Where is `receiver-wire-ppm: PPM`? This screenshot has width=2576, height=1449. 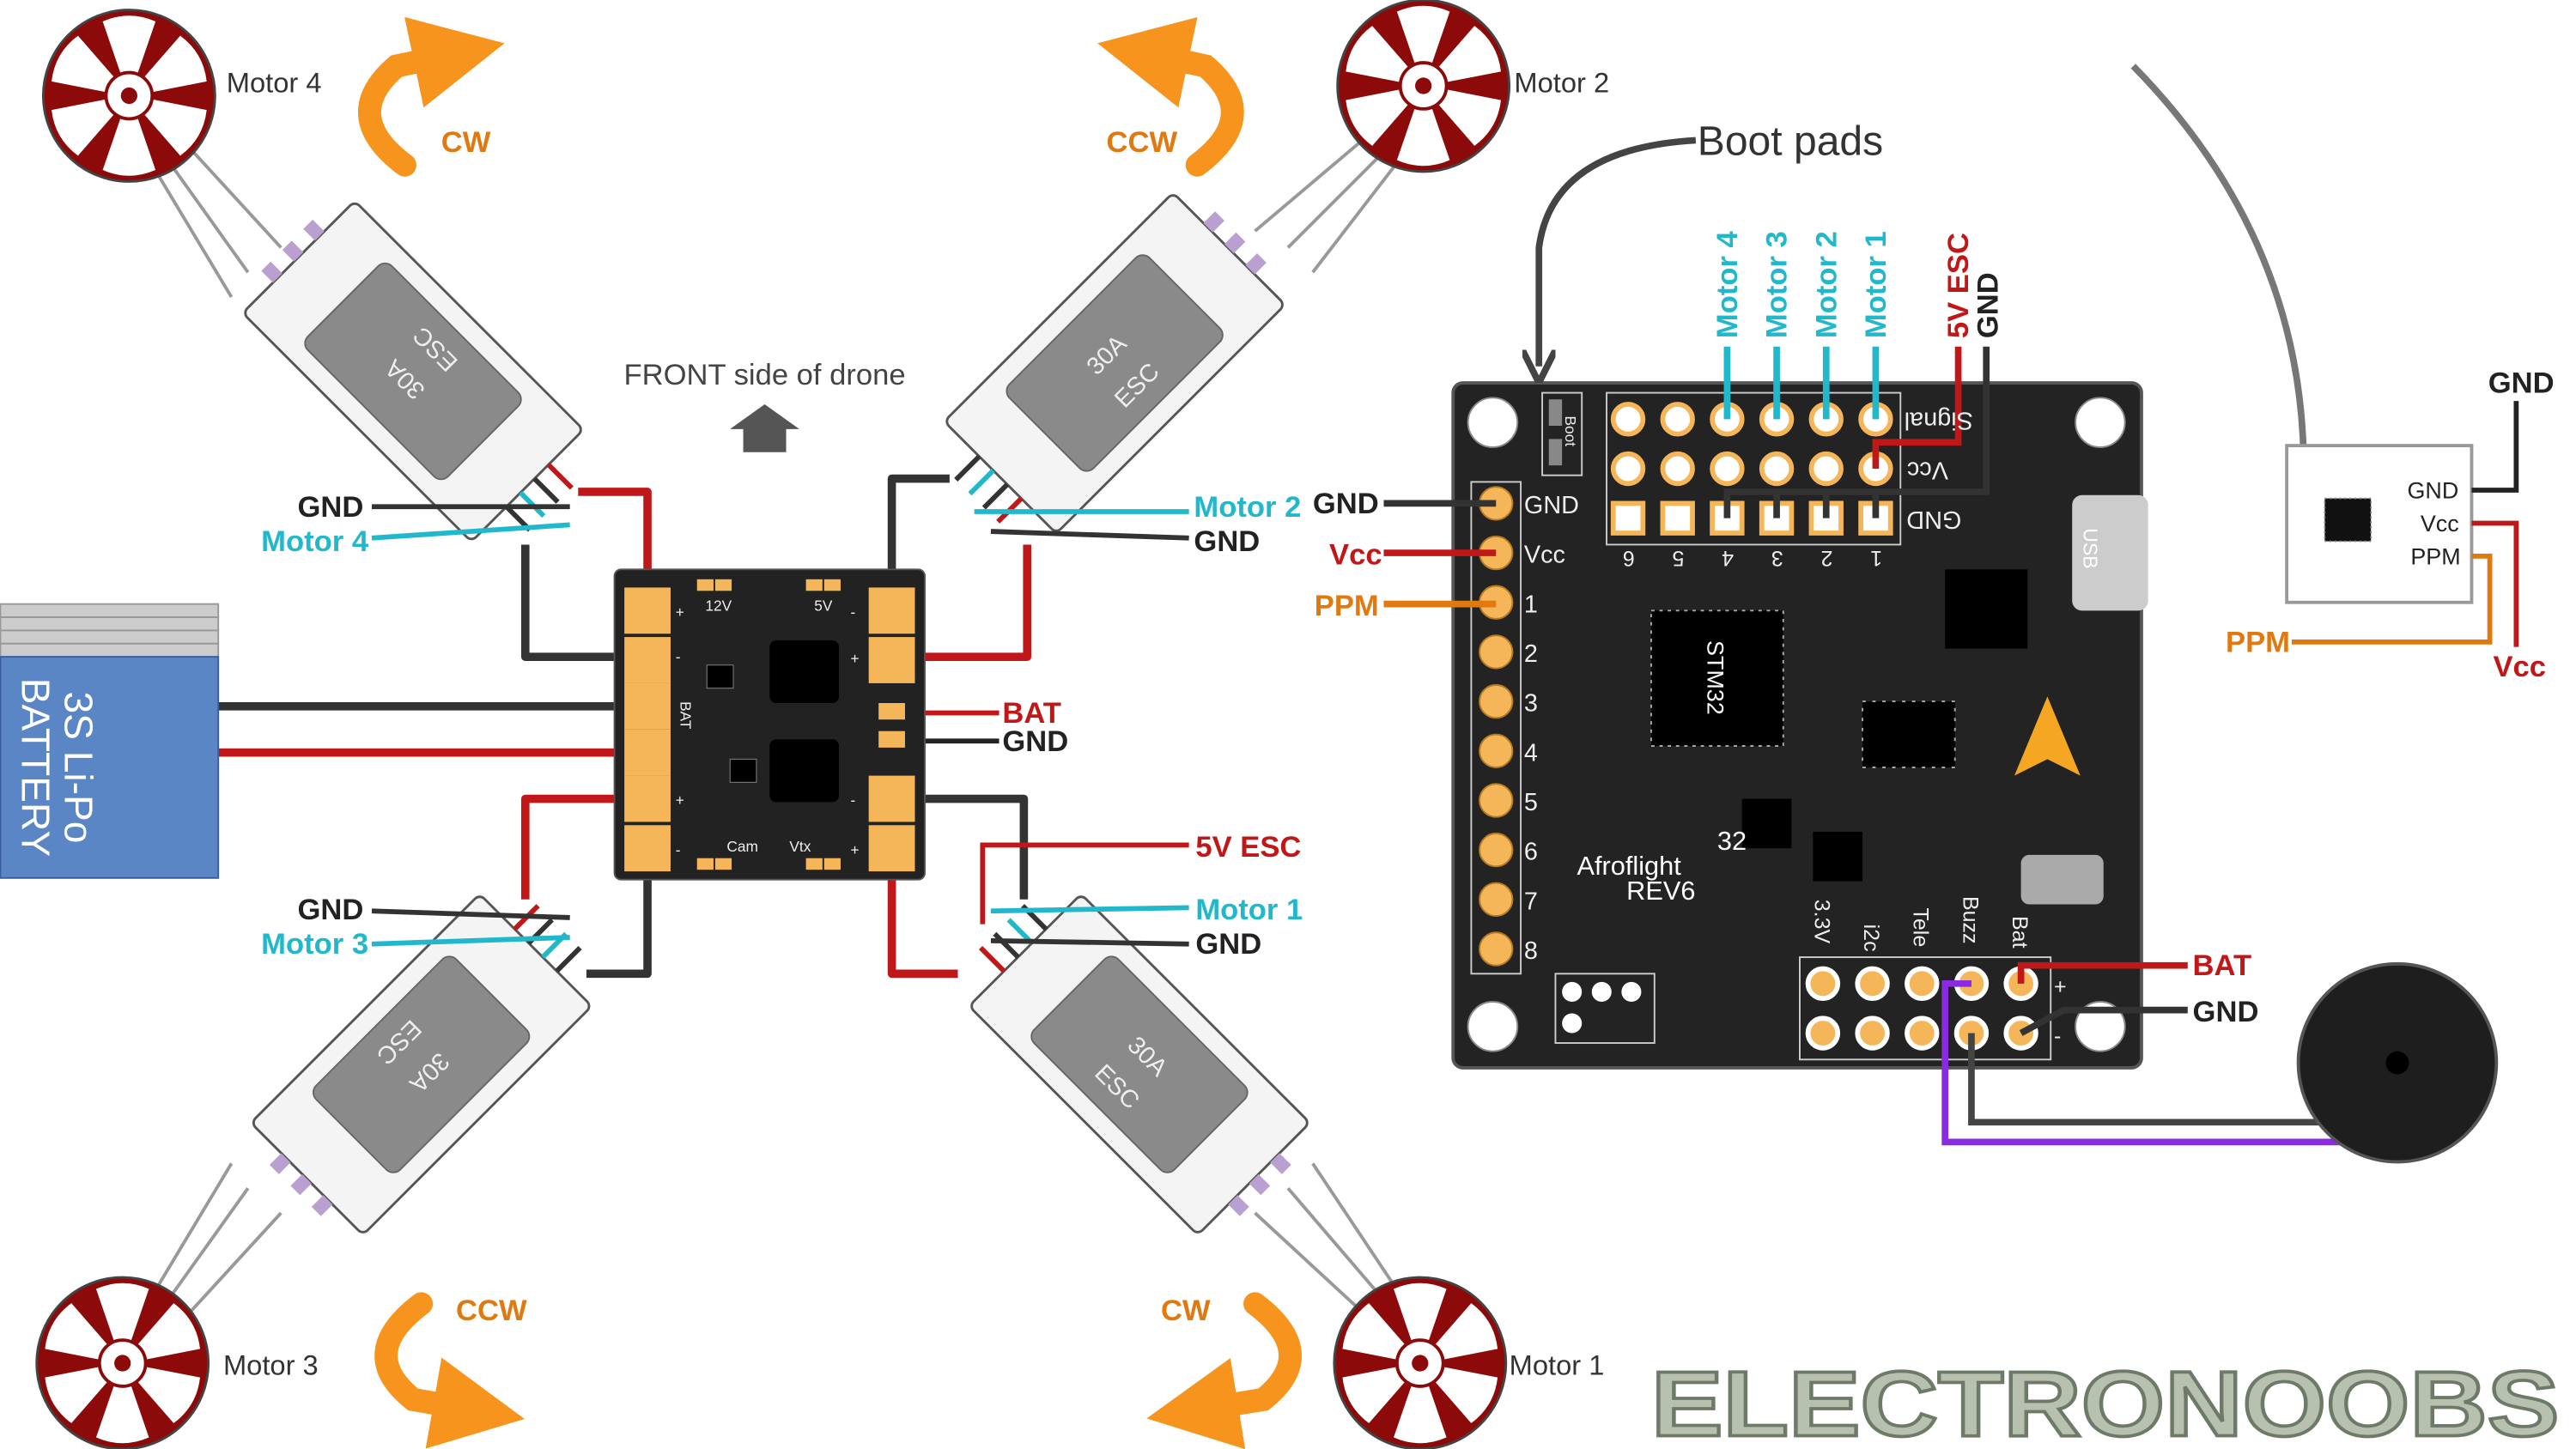
receiver-wire-ppm: PPM is located at coordinates (2258, 642).